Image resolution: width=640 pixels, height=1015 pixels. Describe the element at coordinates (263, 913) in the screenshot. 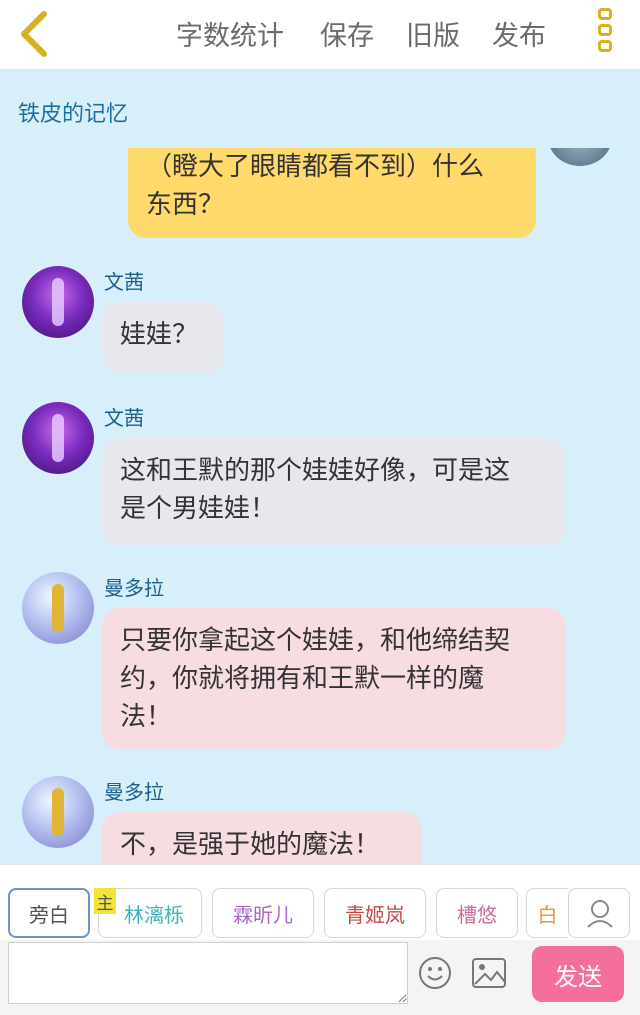

I see `role-button: 霖昕儿` at that location.